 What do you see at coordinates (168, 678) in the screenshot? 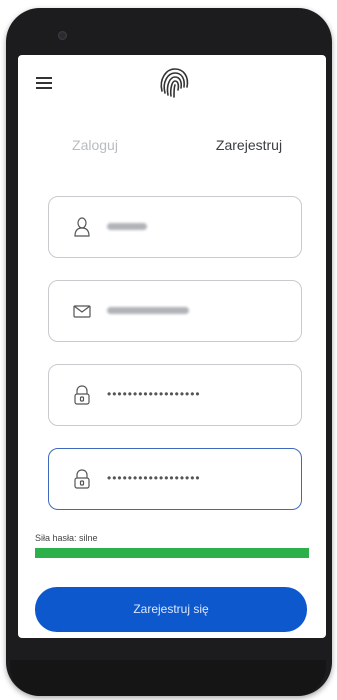
I see `phone-bottom-shadow` at bounding box center [168, 678].